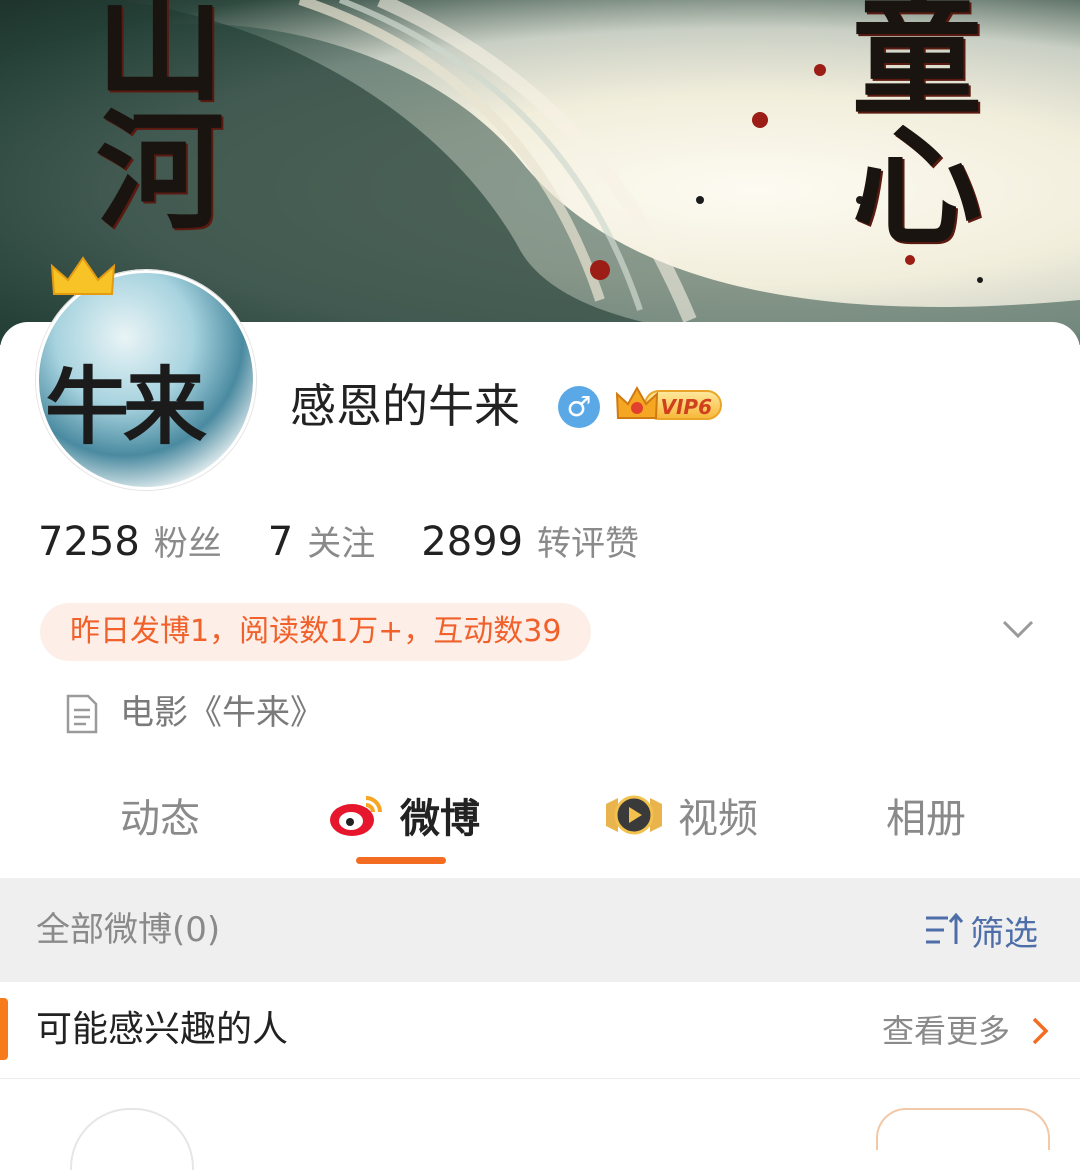  What do you see at coordinates (540, 930) in the screenshot?
I see `feed-filter-bar: 全部微博(0) 筛选` at bounding box center [540, 930].